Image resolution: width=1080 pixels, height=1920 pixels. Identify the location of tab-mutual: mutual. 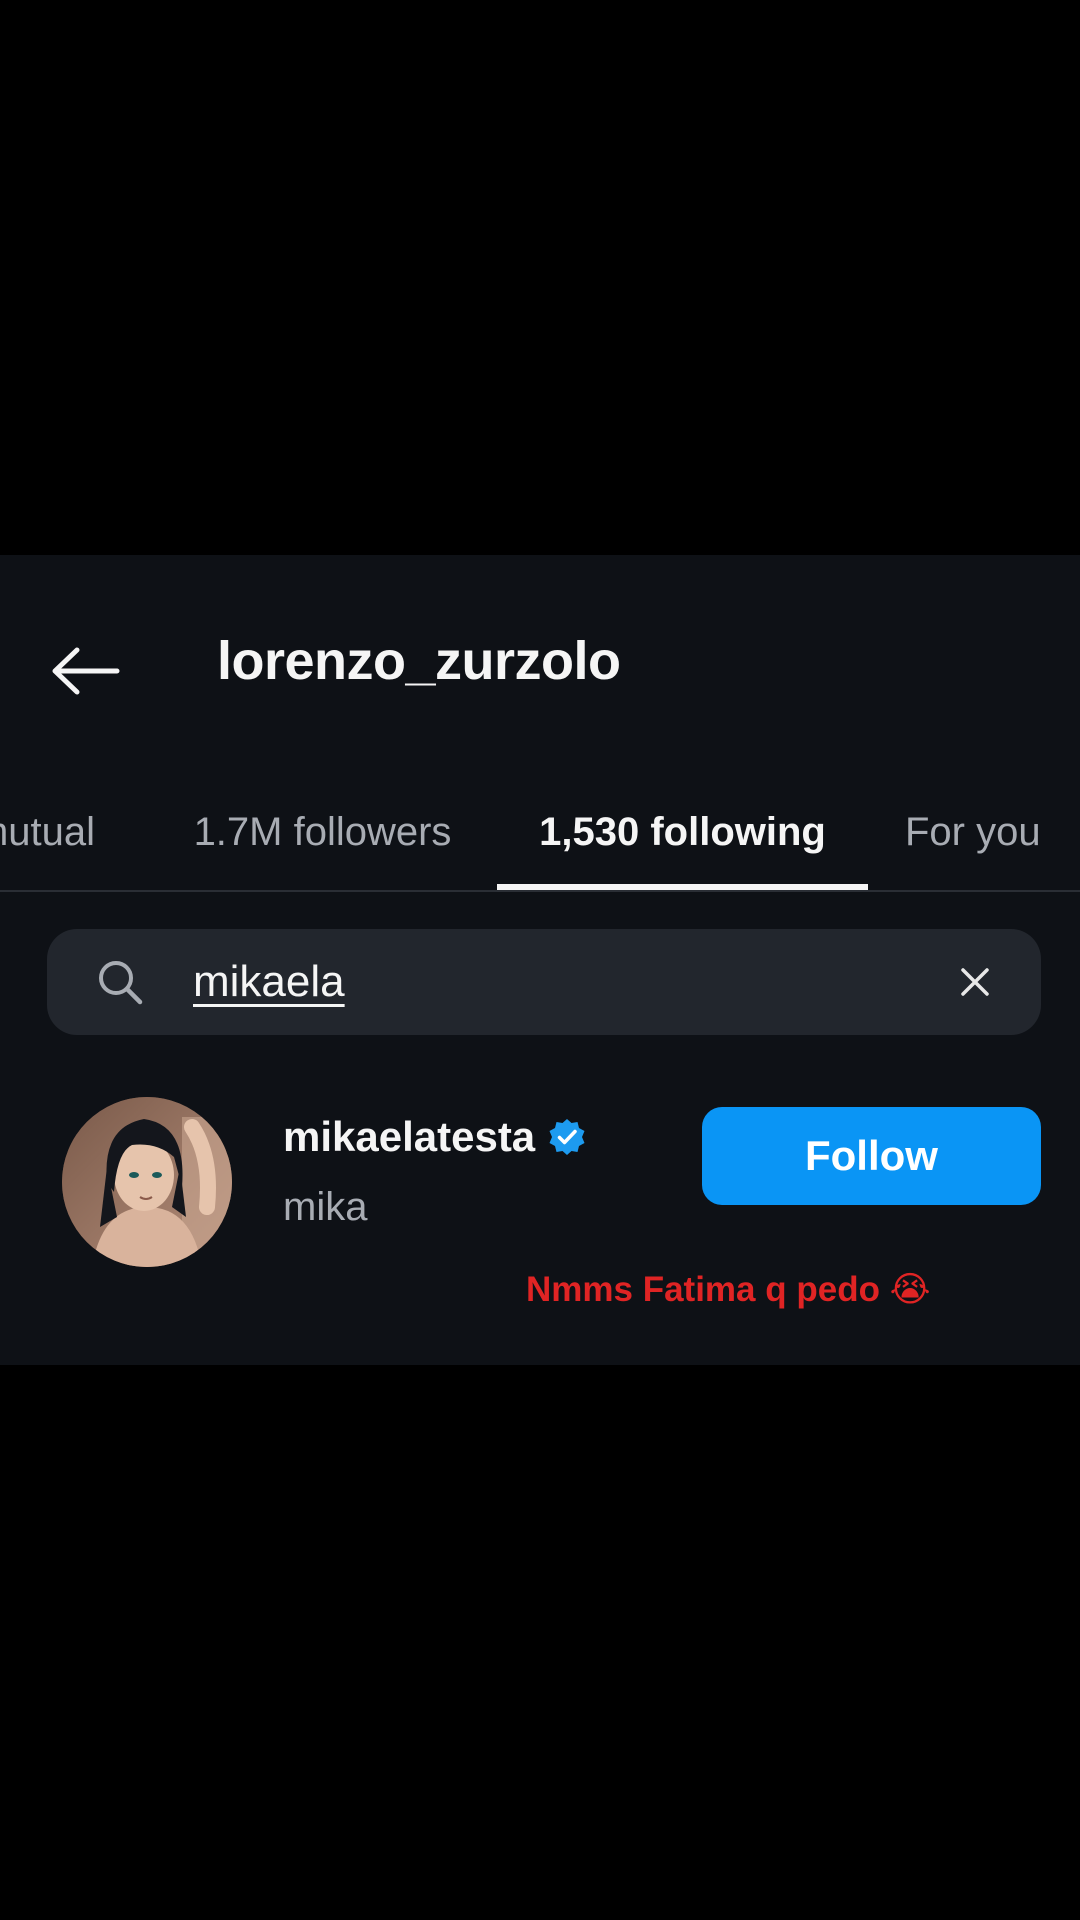
(55, 832).